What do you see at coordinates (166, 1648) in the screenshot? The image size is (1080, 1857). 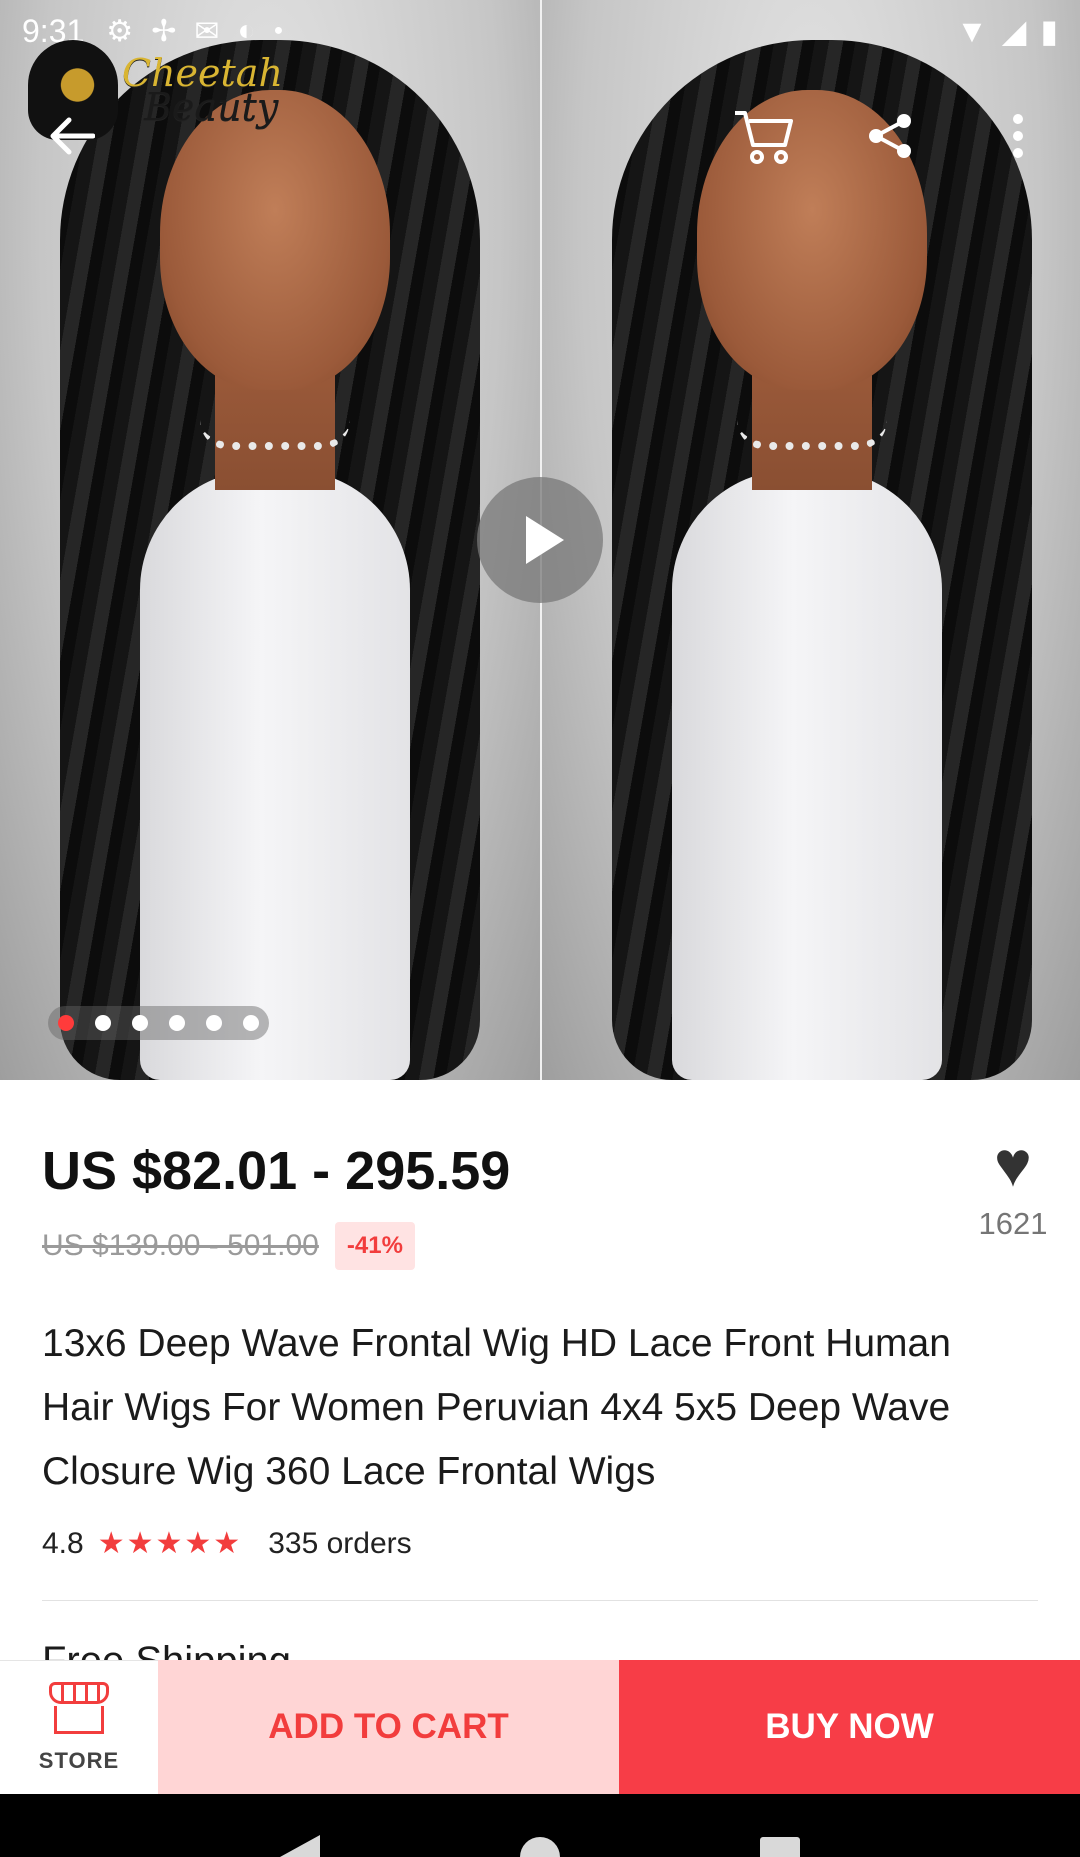 I see `shipping-info: Free Shipping` at bounding box center [166, 1648].